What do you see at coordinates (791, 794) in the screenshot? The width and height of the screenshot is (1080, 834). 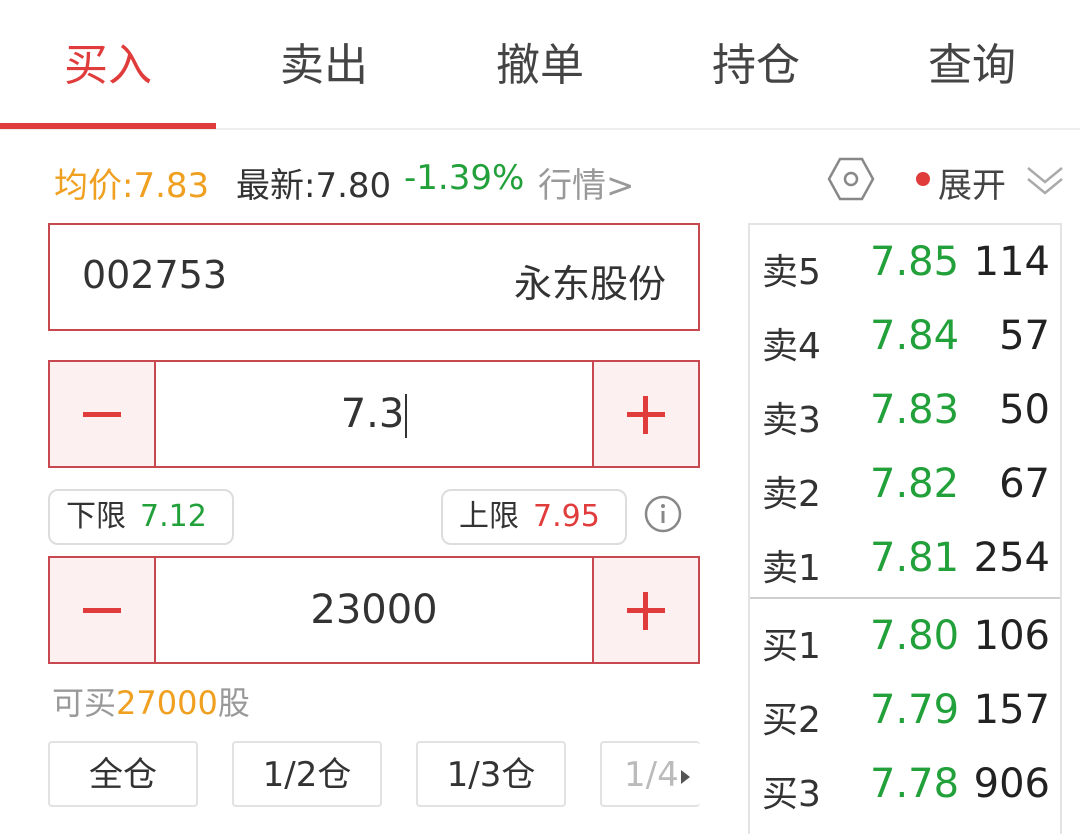 I see `bid-level: 买3` at bounding box center [791, 794].